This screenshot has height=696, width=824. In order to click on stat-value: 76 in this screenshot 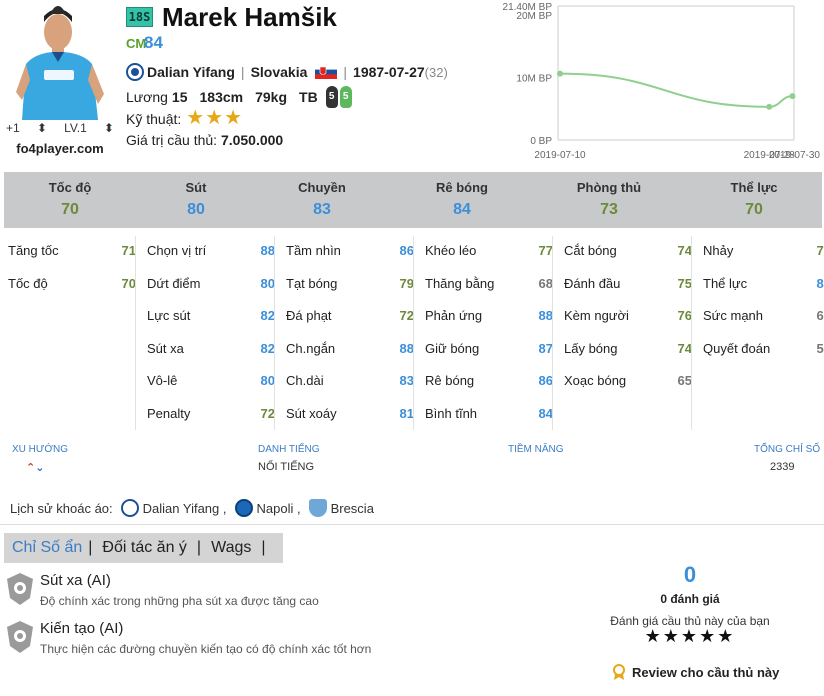, I will do `click(684, 315)`.